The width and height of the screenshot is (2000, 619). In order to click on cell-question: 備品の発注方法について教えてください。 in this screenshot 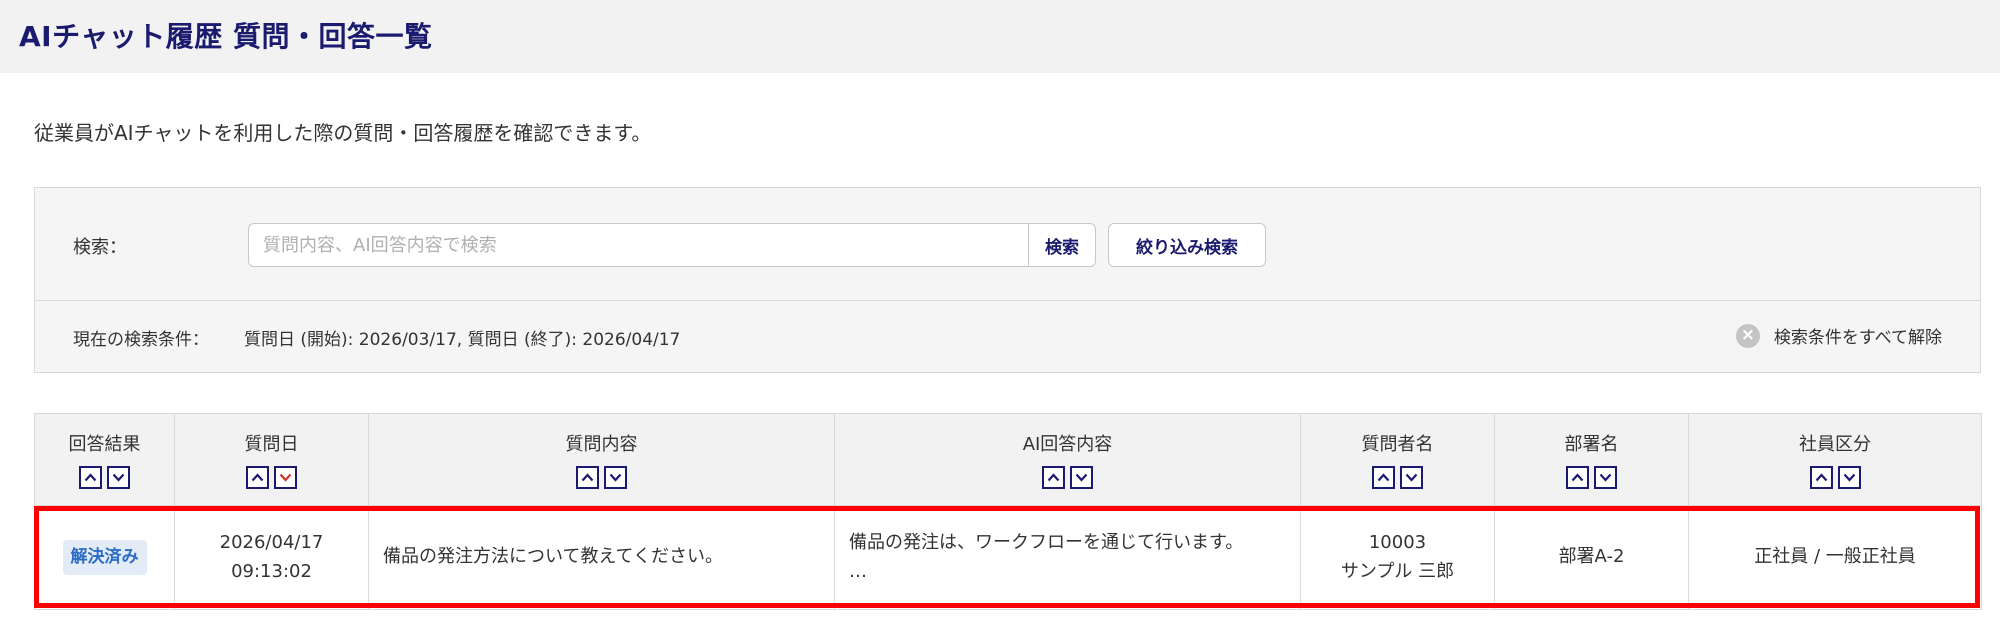, I will do `click(601, 557)`.